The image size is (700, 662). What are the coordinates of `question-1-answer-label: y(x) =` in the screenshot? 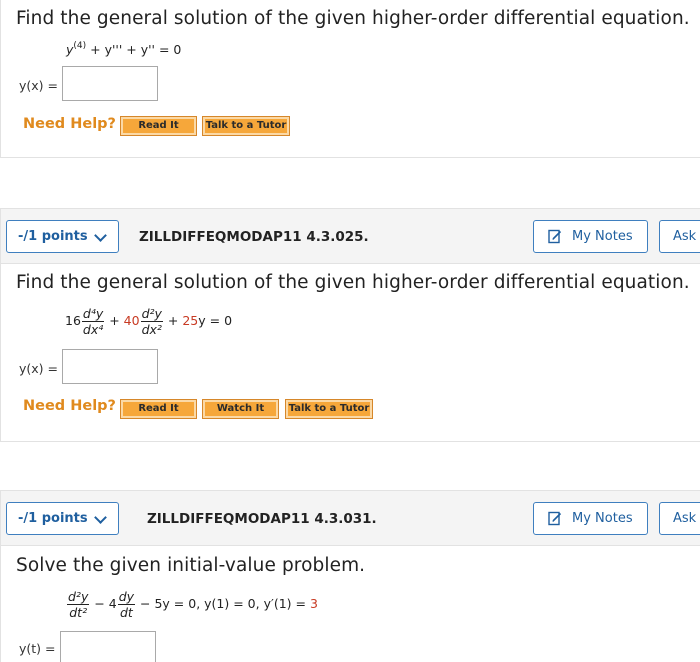 It's located at (38, 85).